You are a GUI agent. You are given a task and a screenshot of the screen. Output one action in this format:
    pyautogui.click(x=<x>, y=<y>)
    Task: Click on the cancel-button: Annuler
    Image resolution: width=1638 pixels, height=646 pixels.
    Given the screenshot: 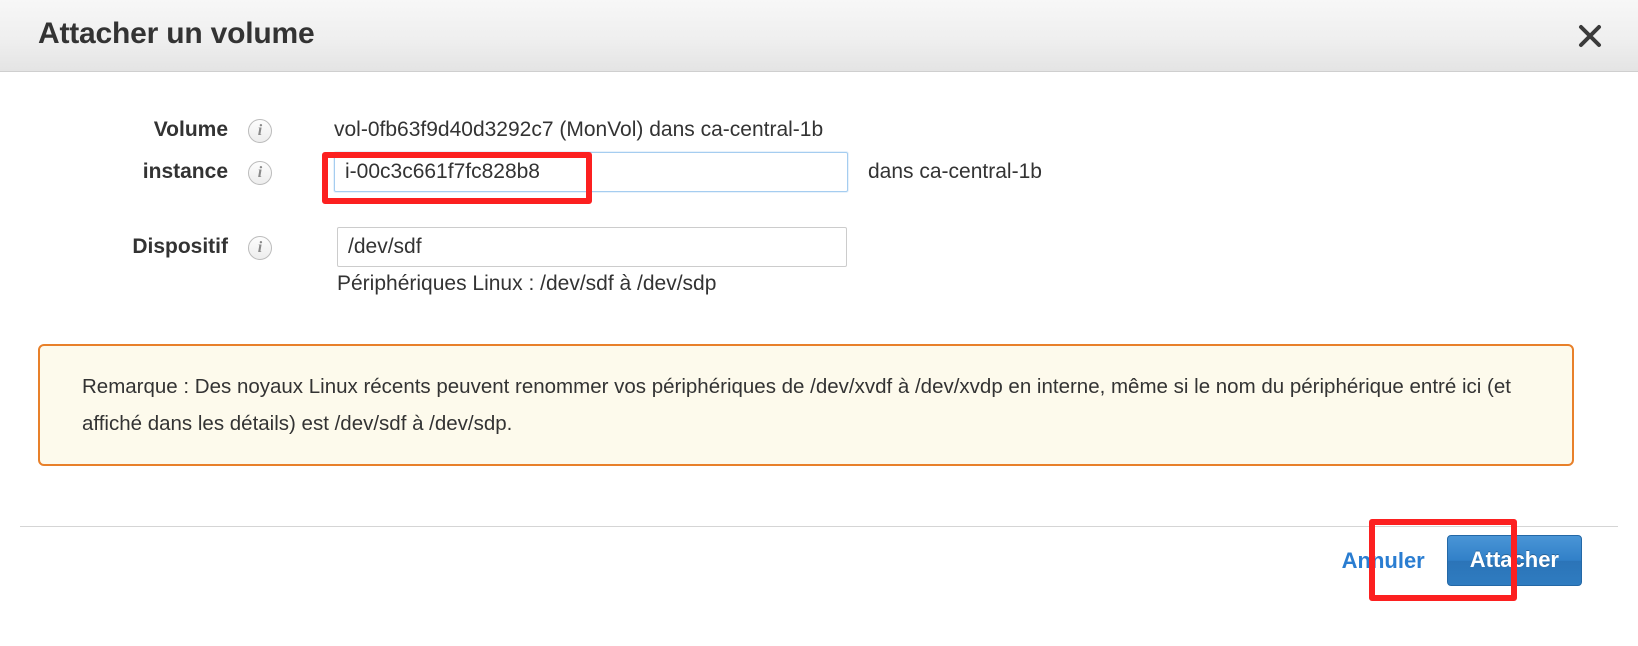 What is the action you would take?
    pyautogui.click(x=1383, y=561)
    